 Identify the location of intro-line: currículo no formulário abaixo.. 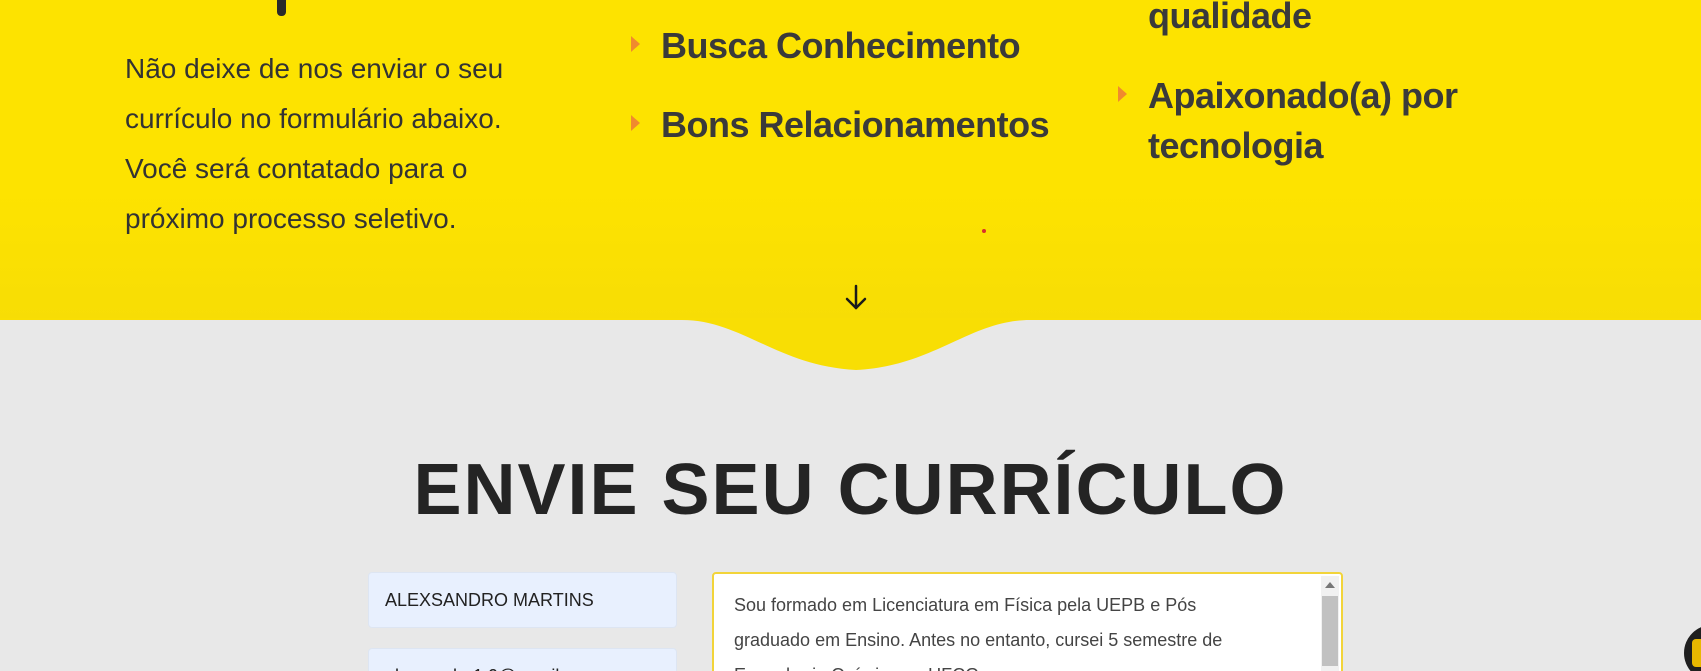
(313, 118).